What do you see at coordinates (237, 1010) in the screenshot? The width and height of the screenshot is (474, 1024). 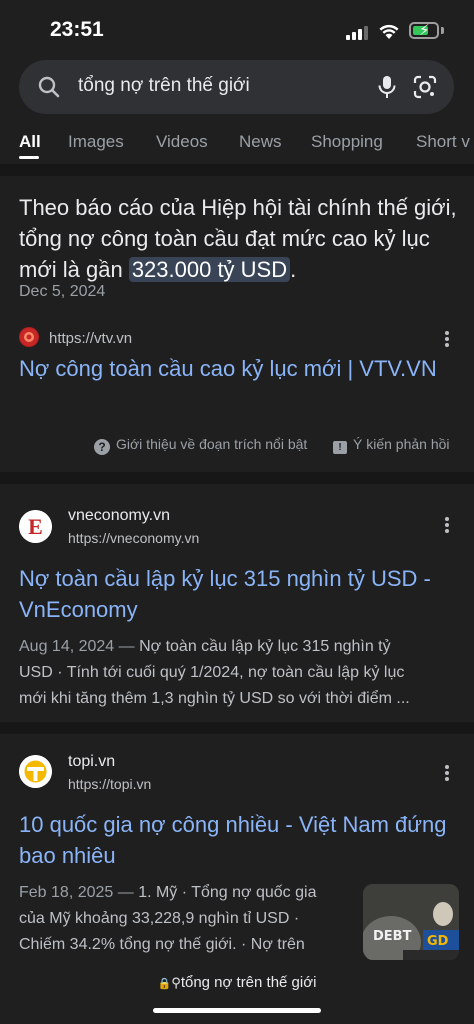 I see `home-indicator` at bounding box center [237, 1010].